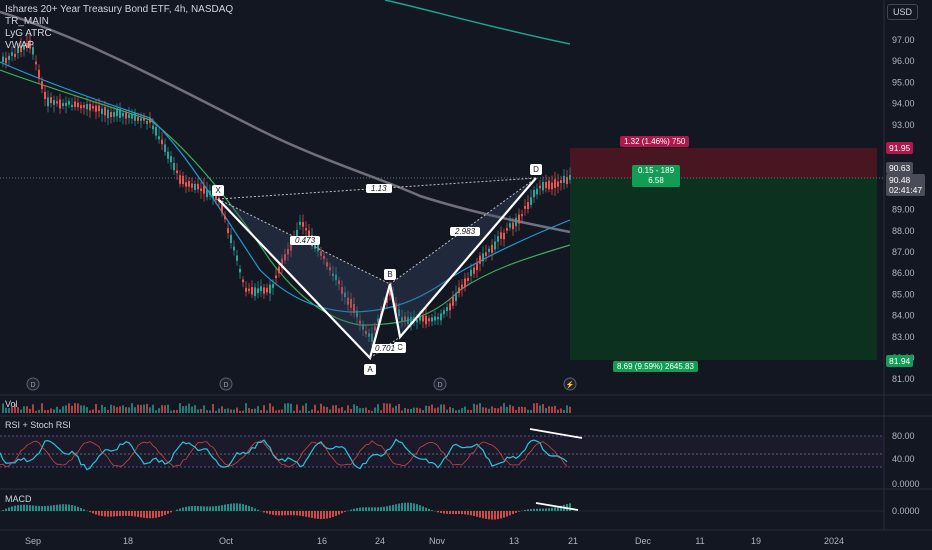  What do you see at coordinates (903, 40) in the screenshot?
I see `price-tick-label: 97.00` at bounding box center [903, 40].